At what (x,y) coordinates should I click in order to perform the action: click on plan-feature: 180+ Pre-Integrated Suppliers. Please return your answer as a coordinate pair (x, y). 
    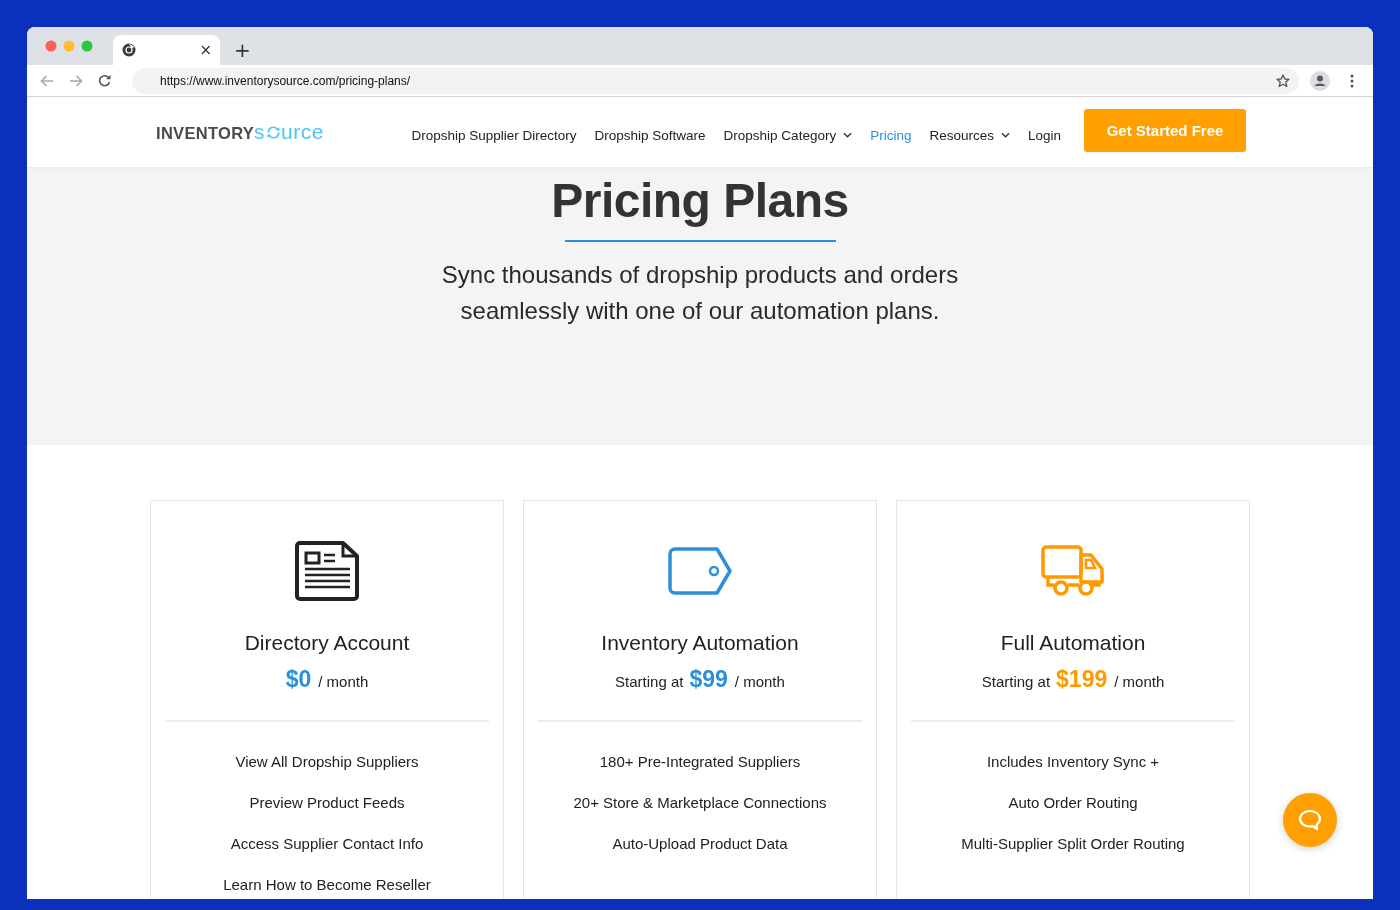
    Looking at the image, I should click on (700, 762).